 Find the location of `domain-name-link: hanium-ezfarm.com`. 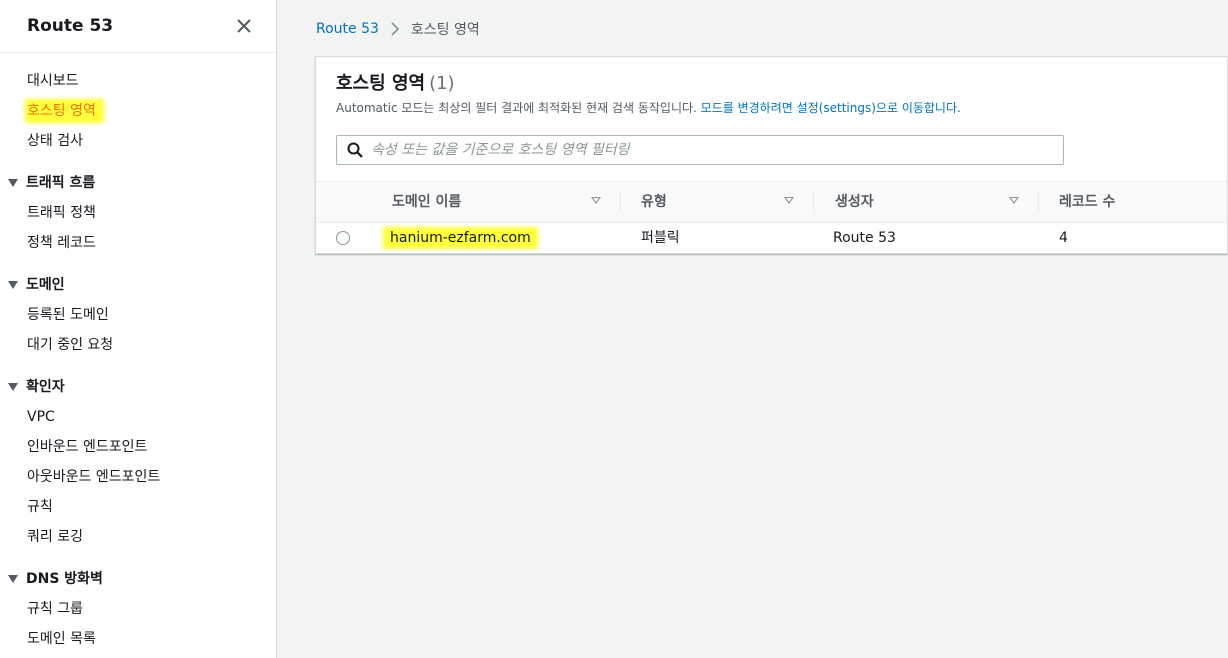

domain-name-link: hanium-ezfarm.com is located at coordinates (460, 238).